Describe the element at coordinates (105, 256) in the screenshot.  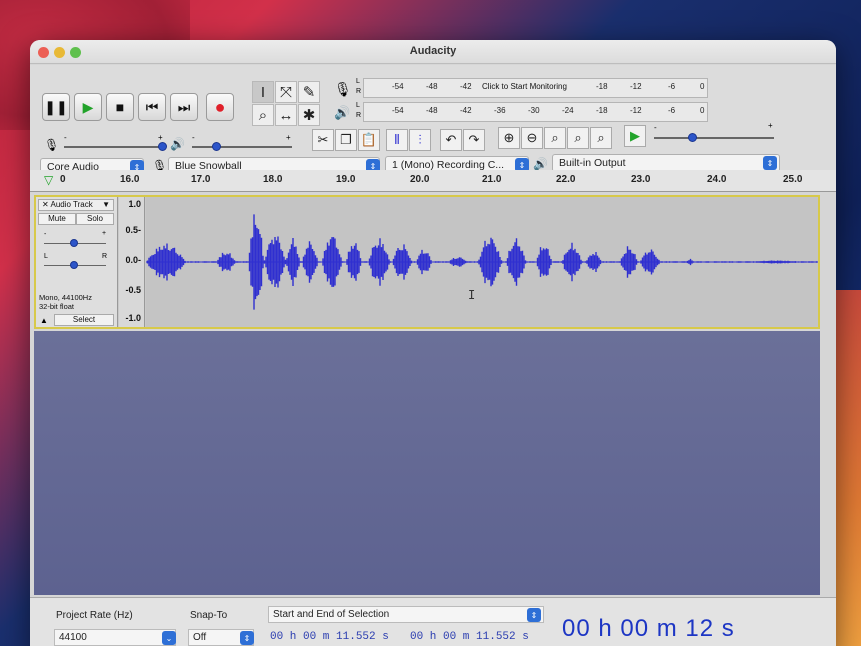
I see `pan-right-label: R` at that location.